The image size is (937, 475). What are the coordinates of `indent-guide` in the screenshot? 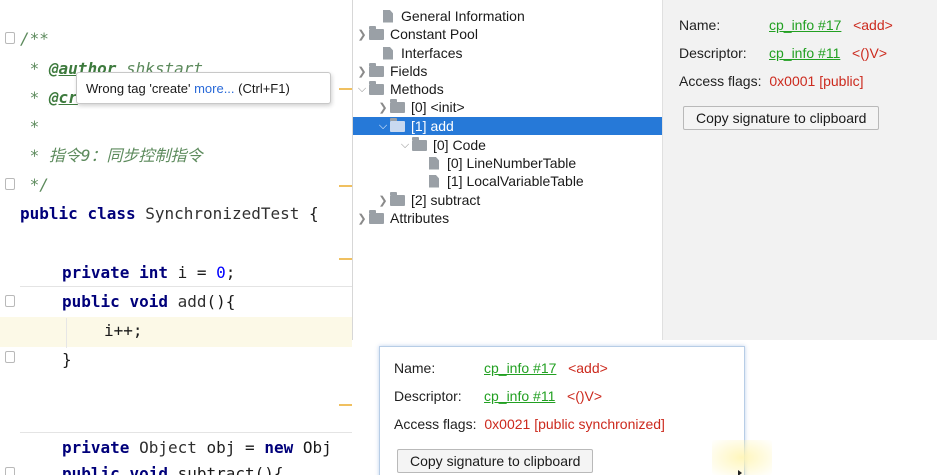 It's located at (66, 333).